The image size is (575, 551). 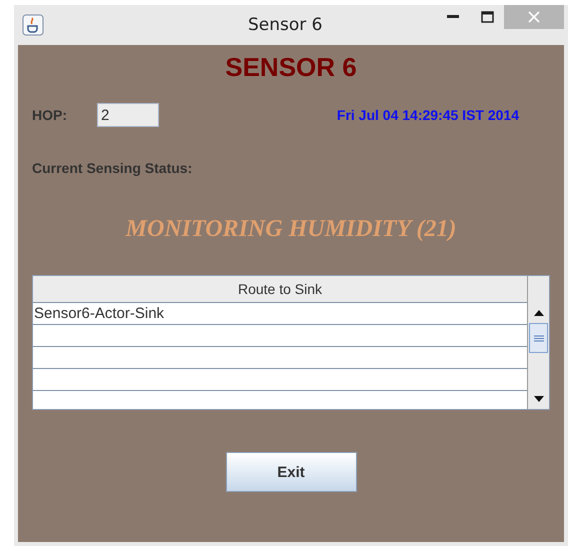 I want to click on minimize-icon, so click(x=453, y=17).